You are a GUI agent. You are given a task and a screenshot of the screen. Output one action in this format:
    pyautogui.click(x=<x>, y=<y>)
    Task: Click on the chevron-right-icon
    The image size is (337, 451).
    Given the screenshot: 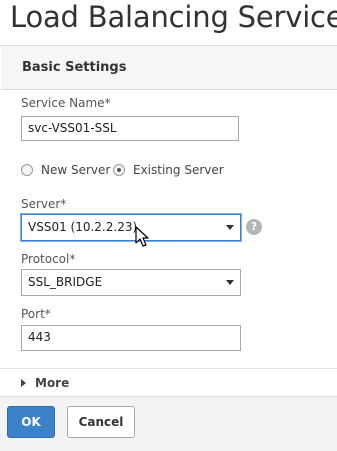 What is the action you would take?
    pyautogui.click(x=23, y=383)
    